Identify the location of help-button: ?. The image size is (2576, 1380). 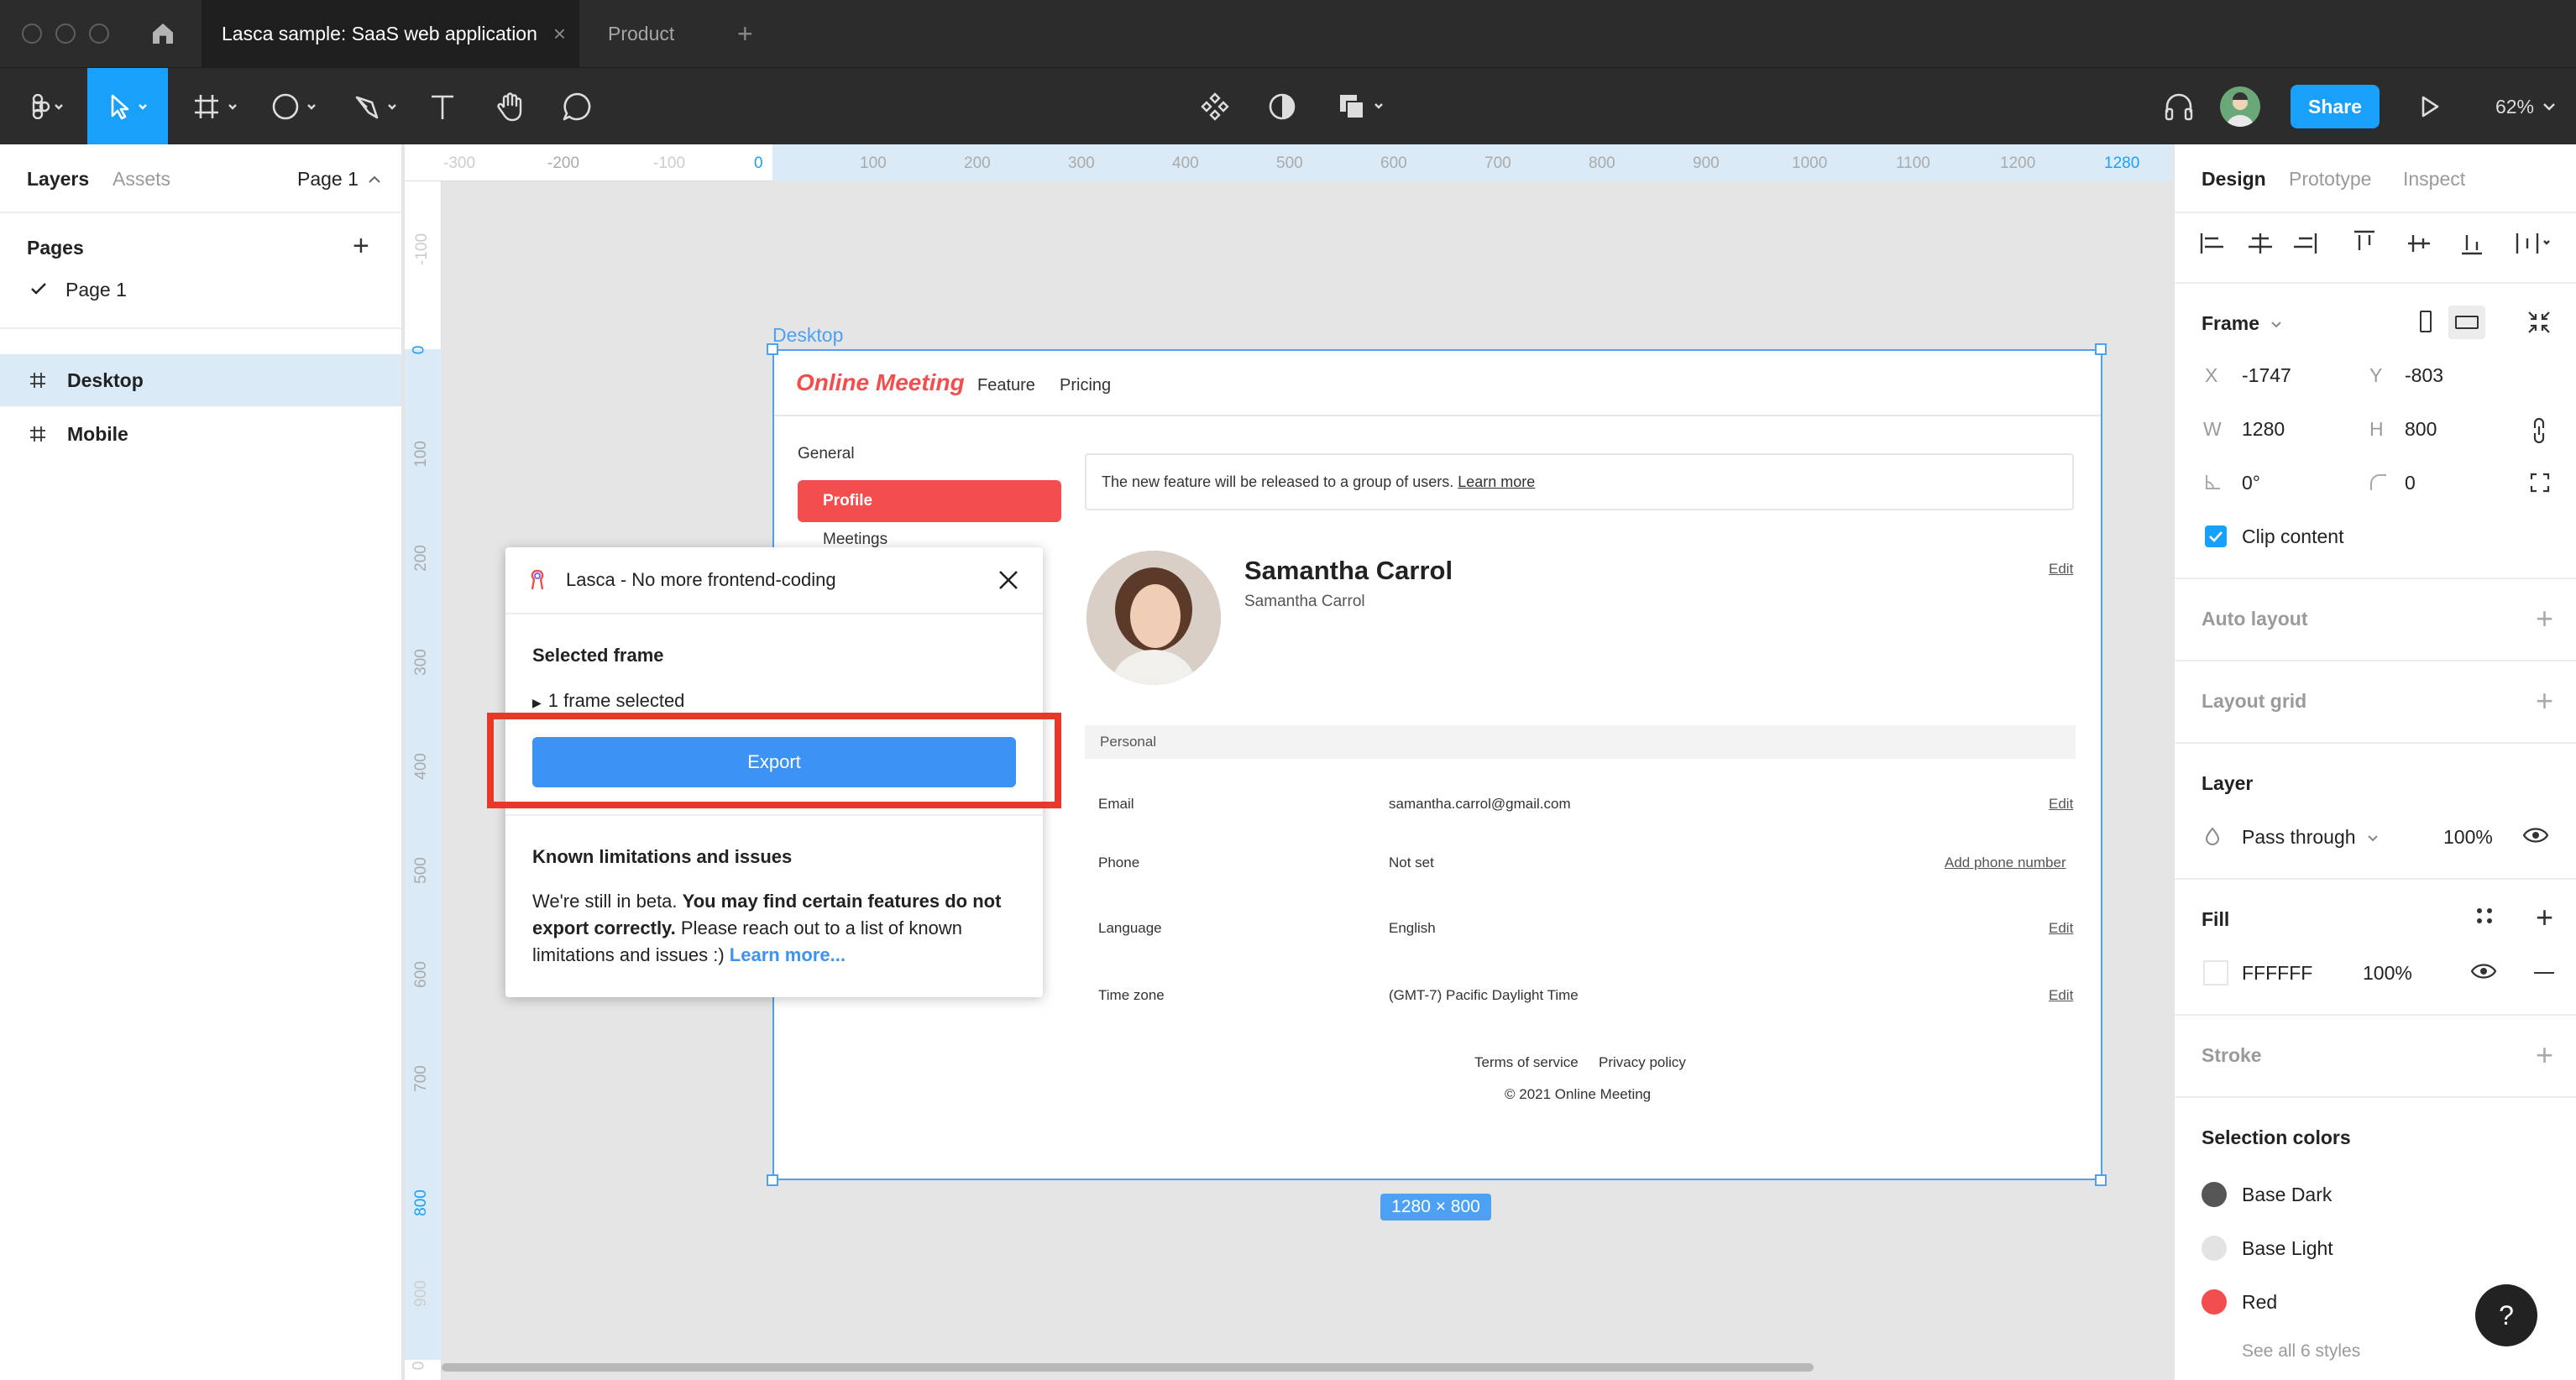
(2506, 1315).